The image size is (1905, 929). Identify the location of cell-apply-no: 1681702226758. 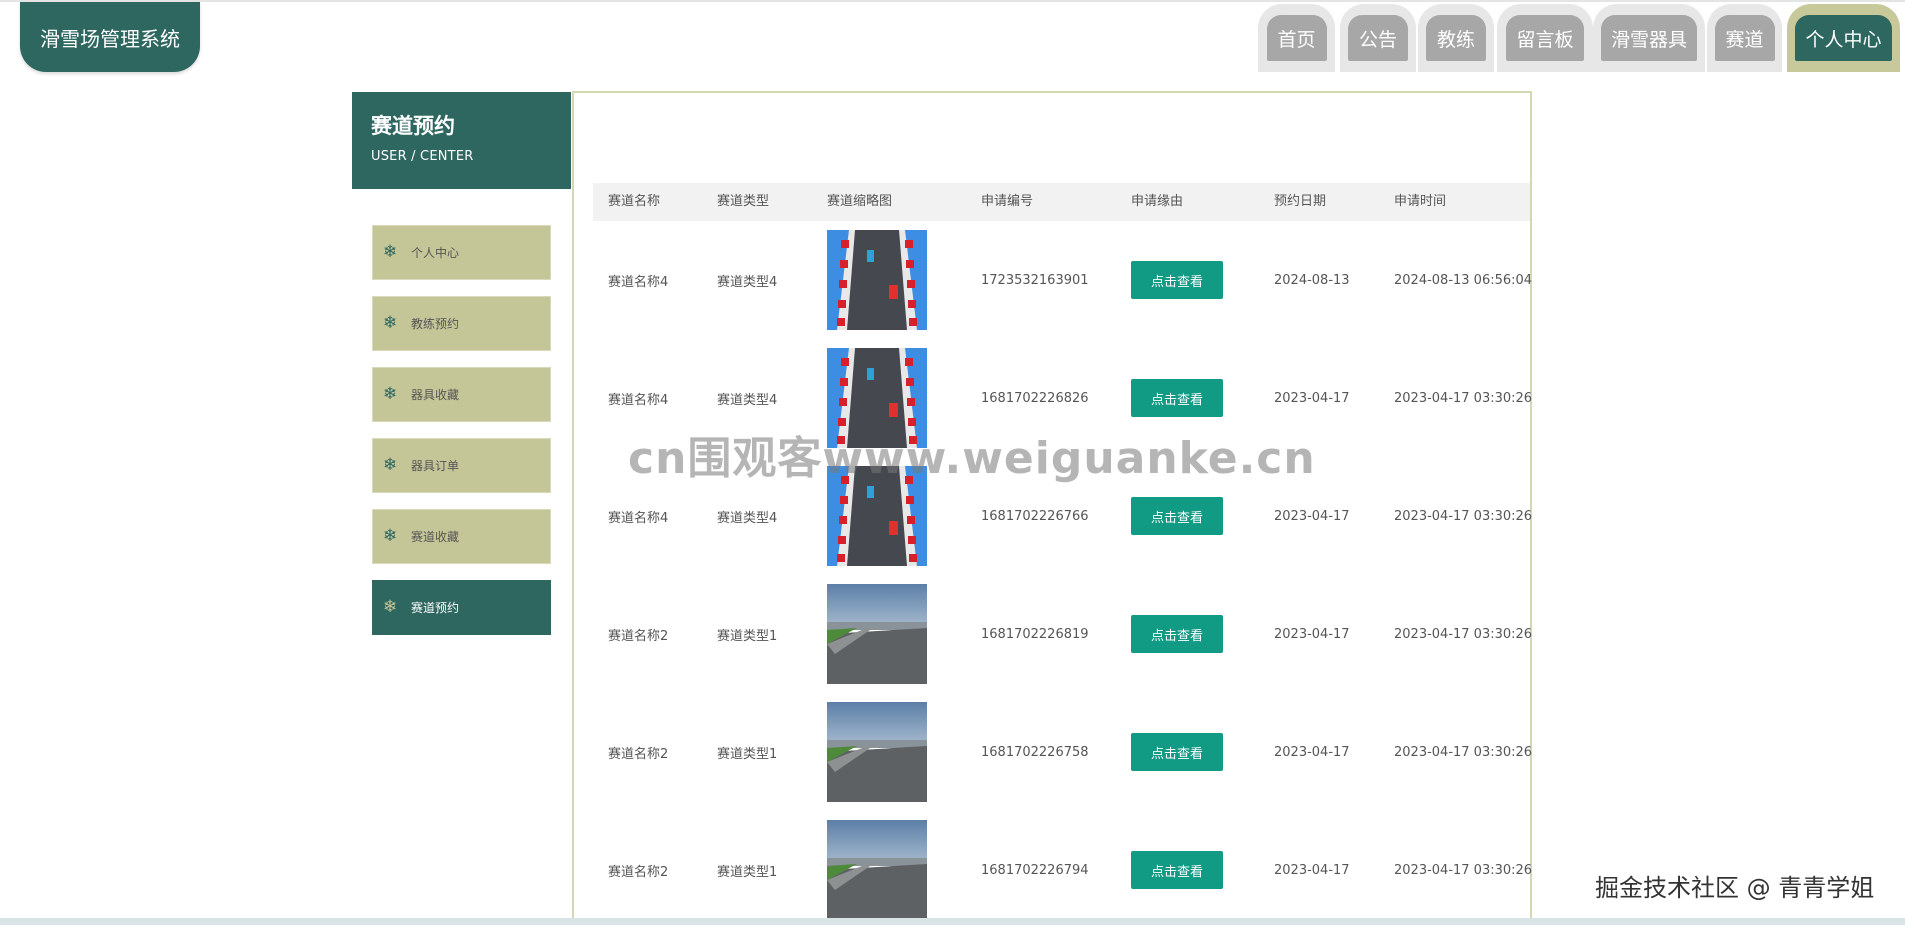
(1035, 752).